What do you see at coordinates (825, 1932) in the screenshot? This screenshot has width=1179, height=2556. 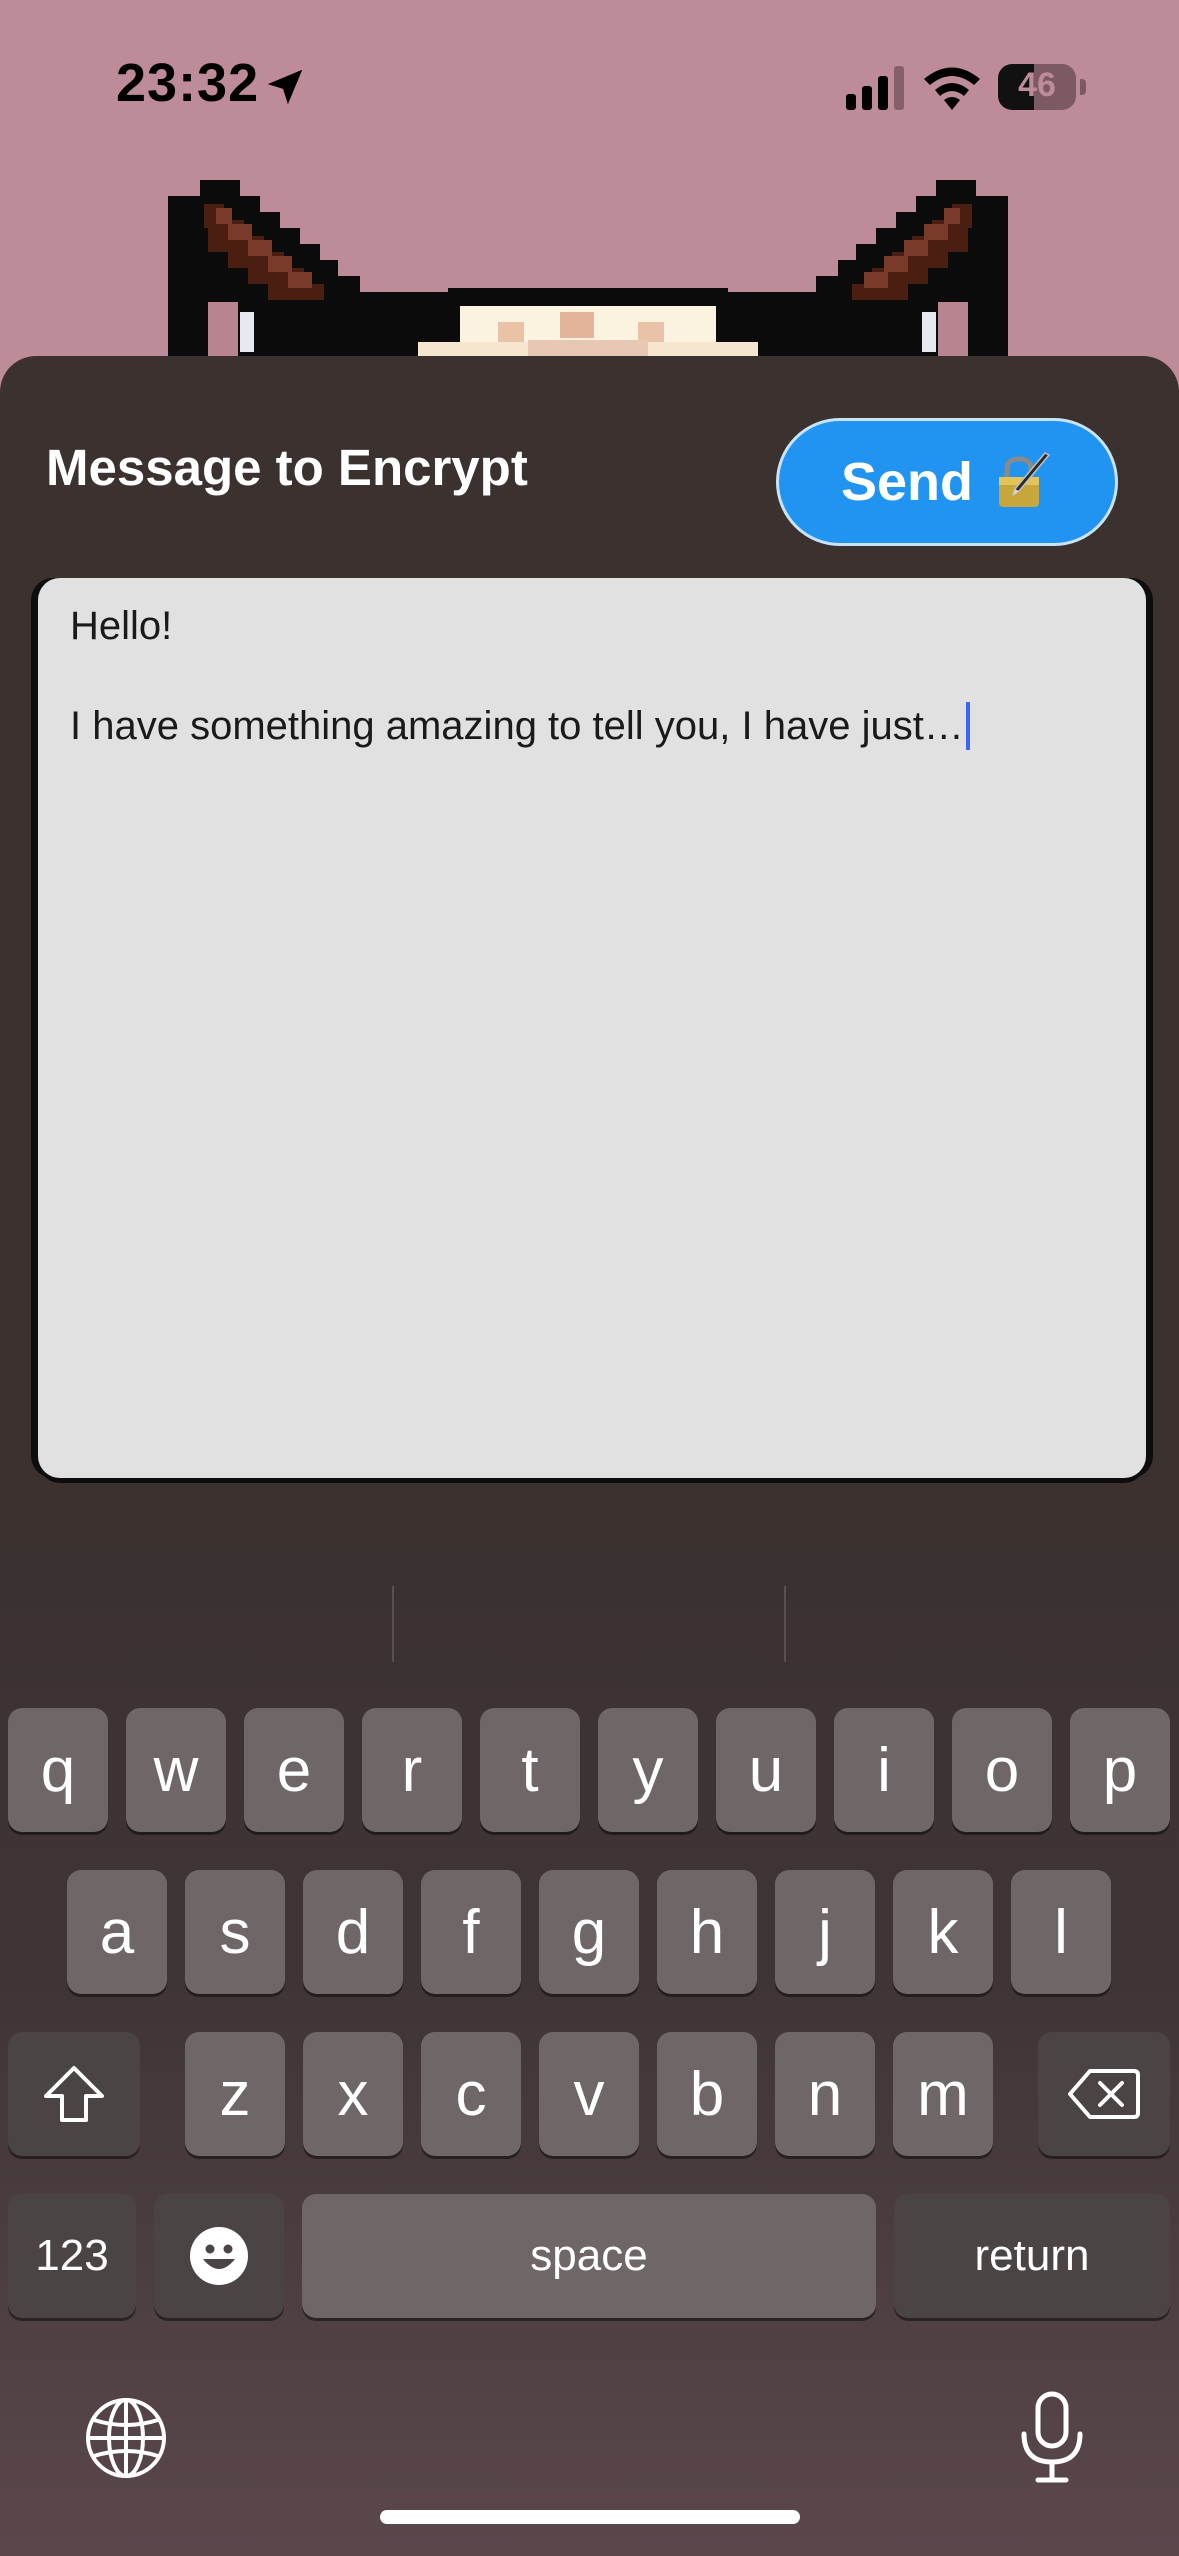 I see `key-j: j` at bounding box center [825, 1932].